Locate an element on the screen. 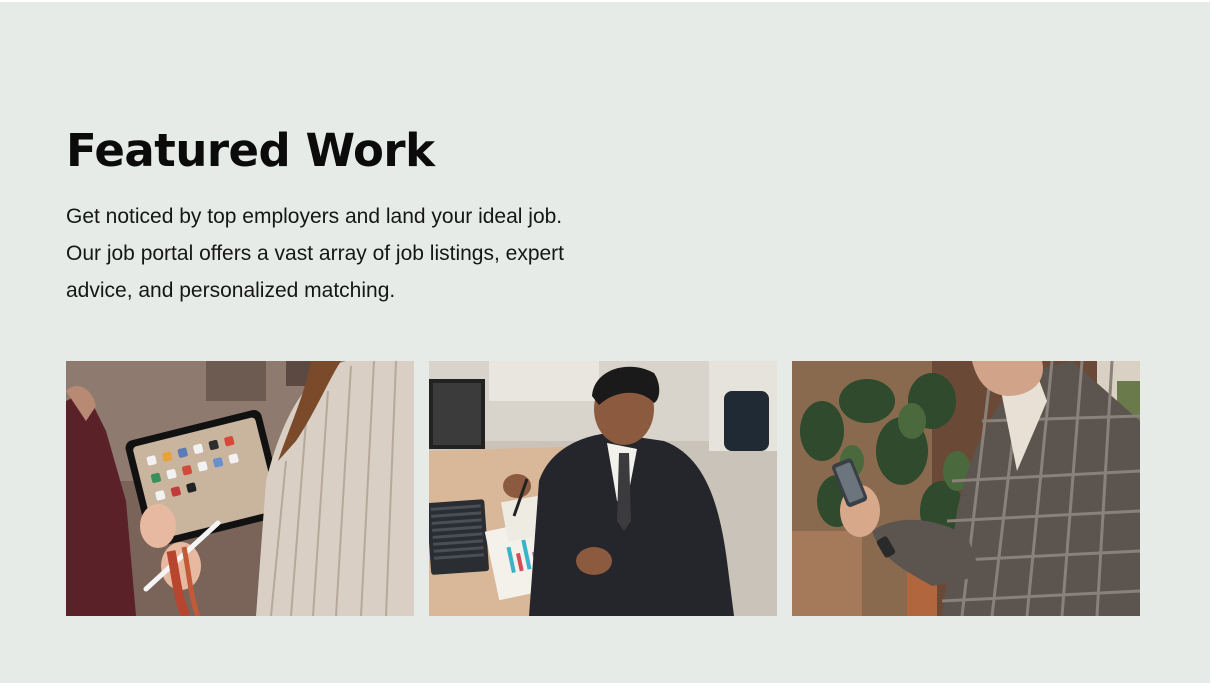  tablet-photo is located at coordinates (240, 488).